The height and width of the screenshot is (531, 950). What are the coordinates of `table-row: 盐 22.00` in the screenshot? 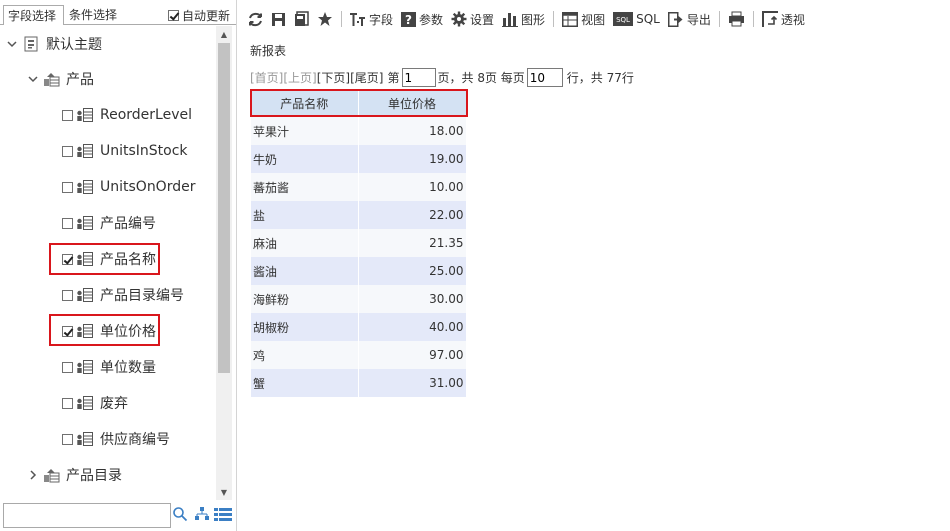 It's located at (359, 215).